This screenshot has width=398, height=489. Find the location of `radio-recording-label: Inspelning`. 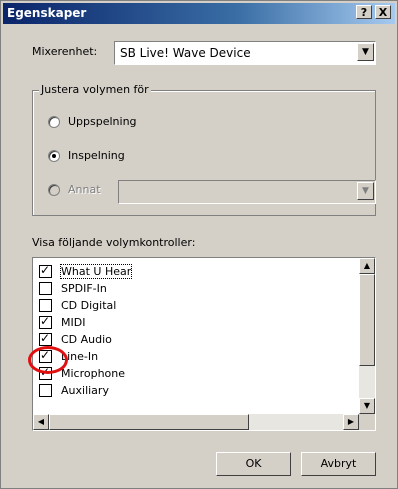

radio-recording-label: Inspelning is located at coordinates (96, 155).